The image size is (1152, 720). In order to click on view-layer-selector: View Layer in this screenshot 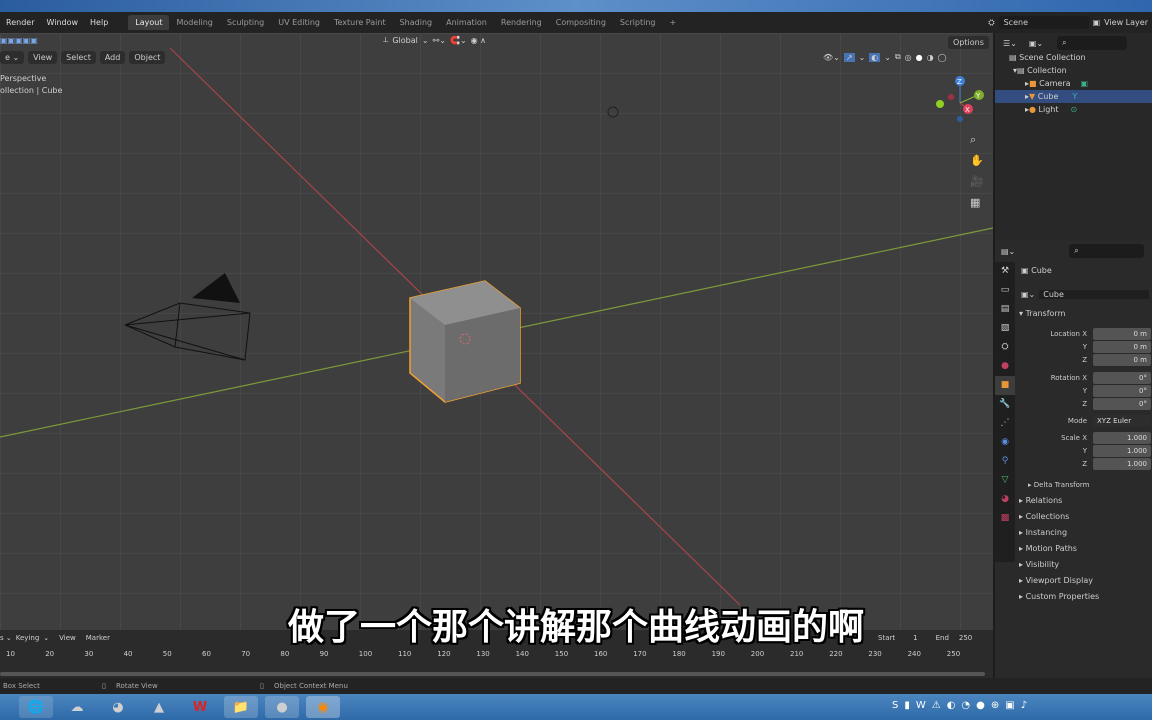, I will do `click(1128, 22)`.